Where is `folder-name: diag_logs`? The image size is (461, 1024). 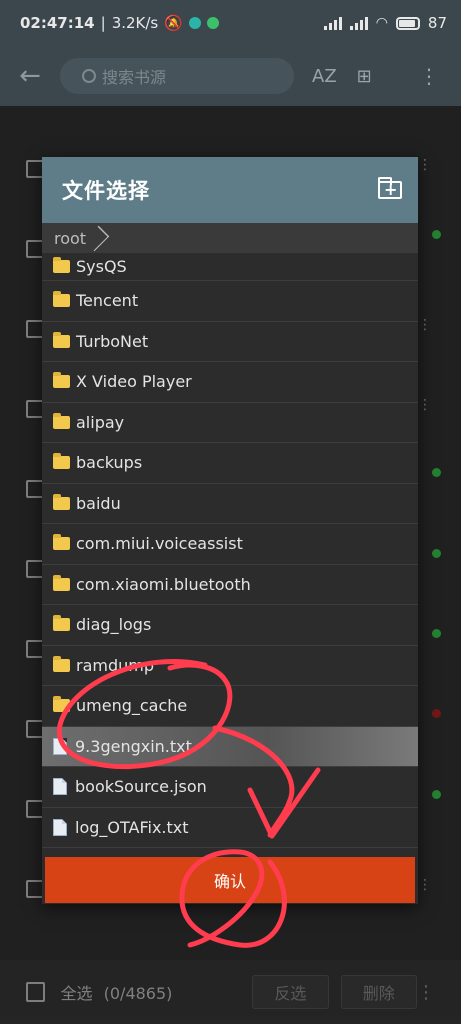 folder-name: diag_logs is located at coordinates (114, 625).